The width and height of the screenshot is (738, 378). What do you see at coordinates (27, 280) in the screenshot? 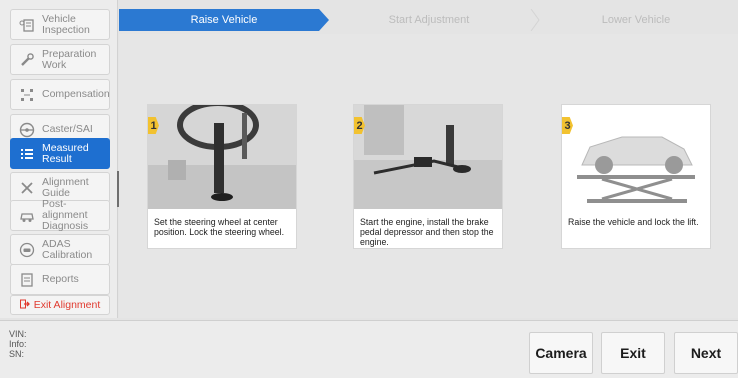
I see `report-icon` at bounding box center [27, 280].